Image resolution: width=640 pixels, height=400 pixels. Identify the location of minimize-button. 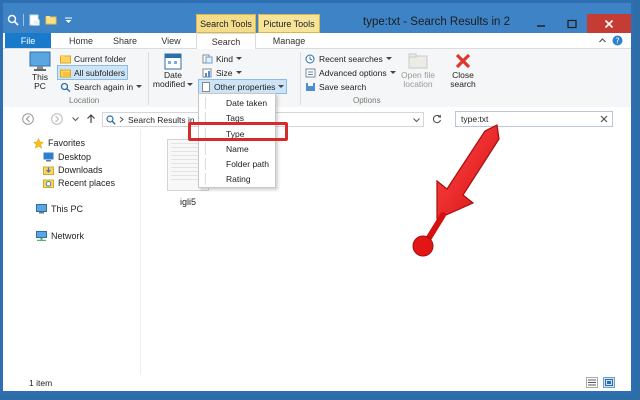
(540, 23).